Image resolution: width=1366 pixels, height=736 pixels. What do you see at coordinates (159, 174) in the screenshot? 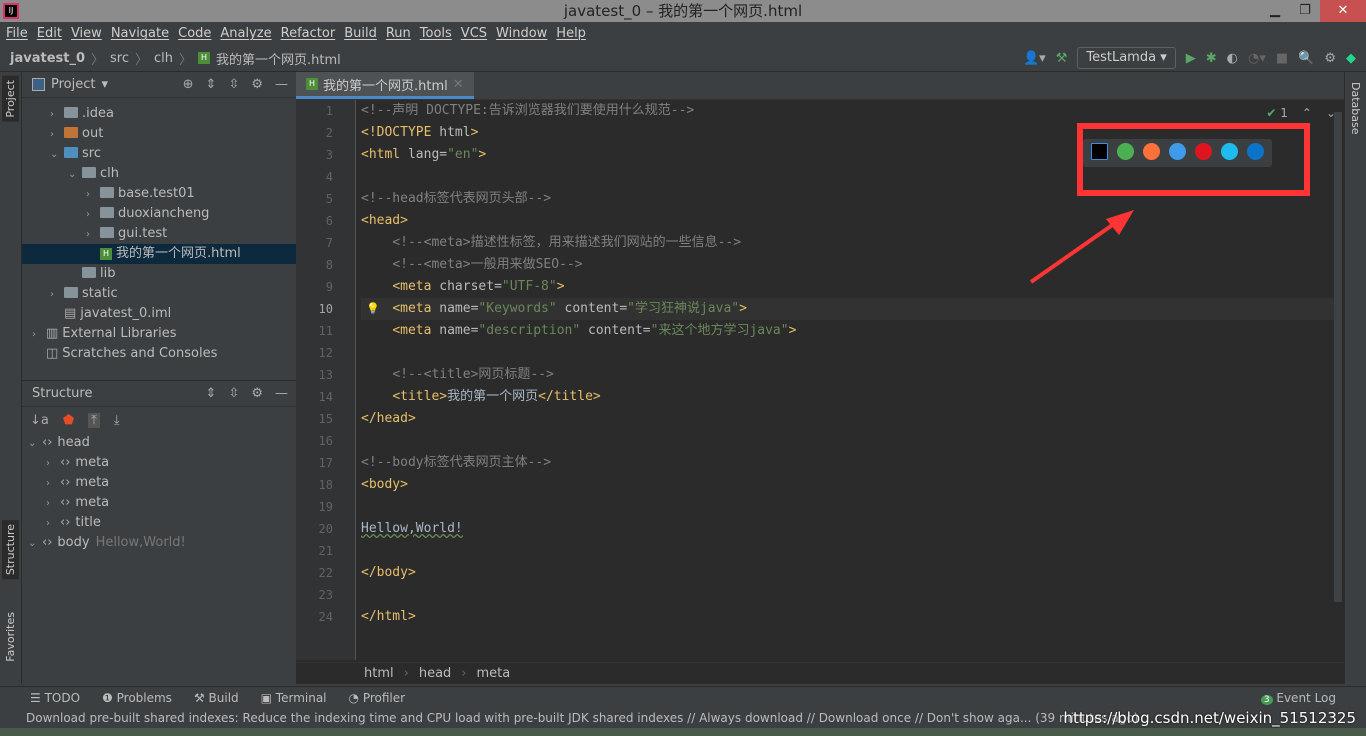
I see `tree-item: ⌄ clh` at bounding box center [159, 174].